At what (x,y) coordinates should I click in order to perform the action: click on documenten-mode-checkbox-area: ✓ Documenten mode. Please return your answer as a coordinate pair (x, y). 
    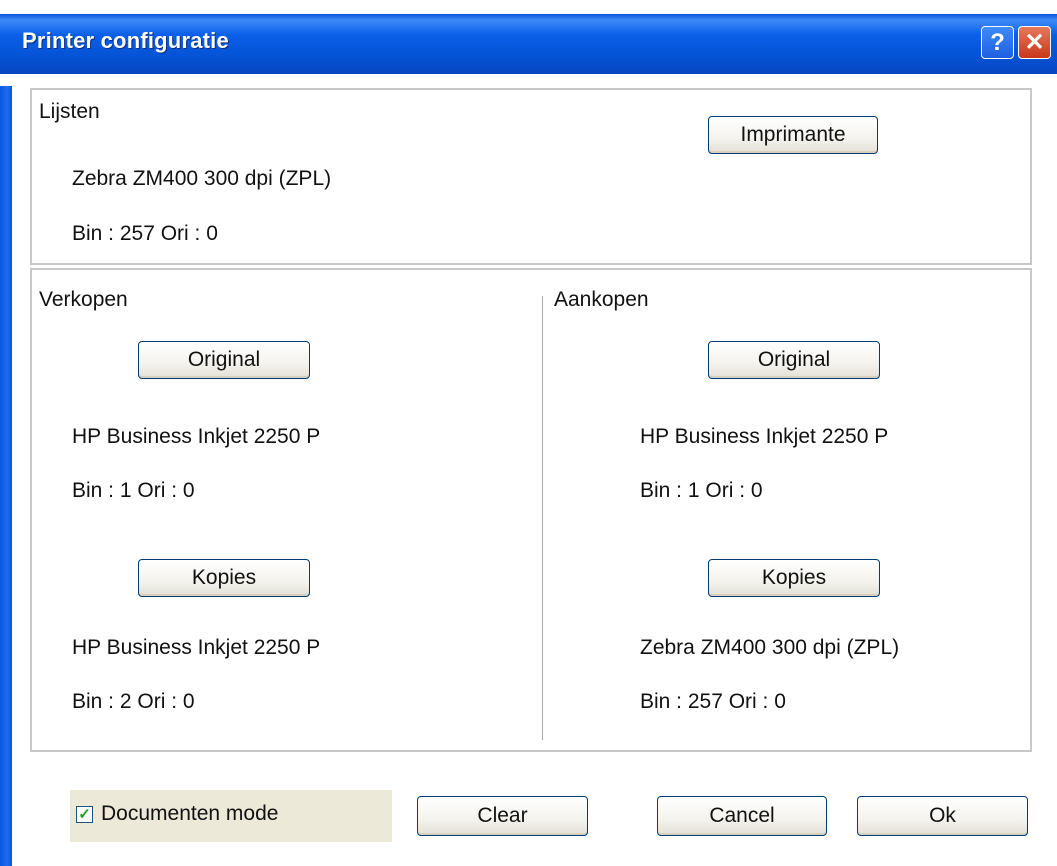
    Looking at the image, I should click on (231, 816).